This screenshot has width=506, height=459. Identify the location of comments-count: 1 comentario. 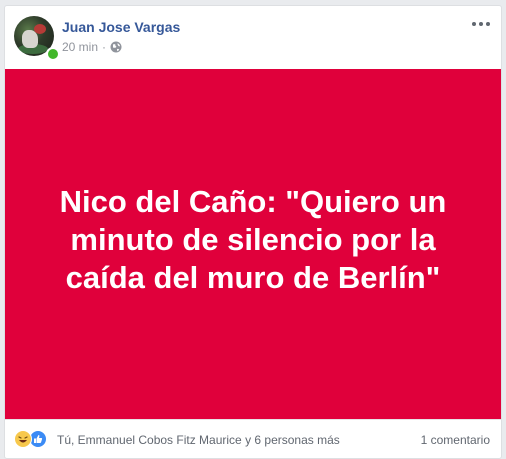
(455, 440).